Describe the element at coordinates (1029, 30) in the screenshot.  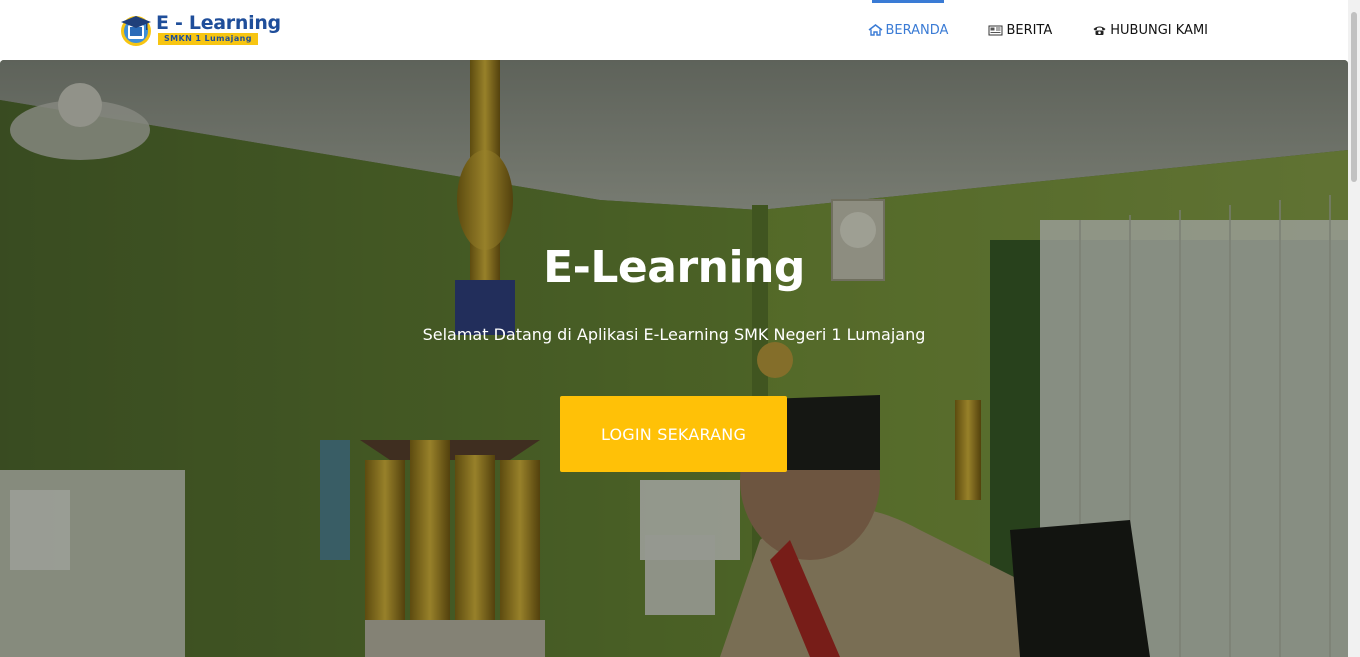
I see `nav-label-berita: BERITA` at that location.